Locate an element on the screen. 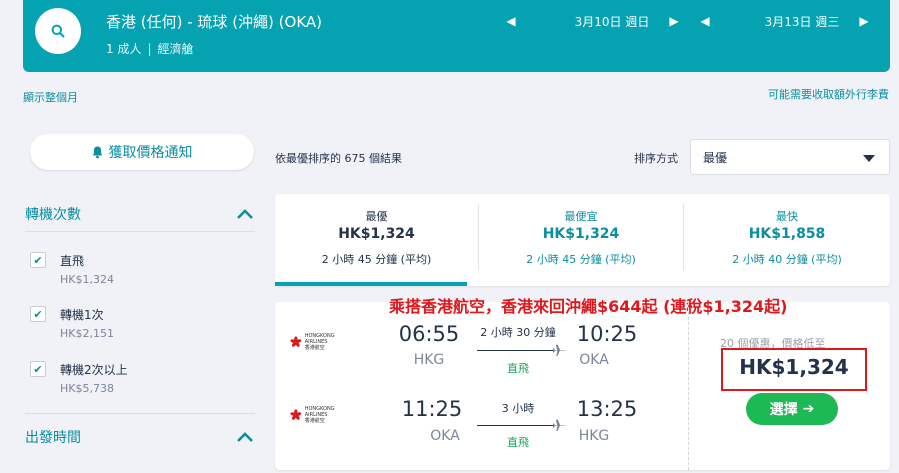 The image size is (899, 473). tab-label: 最優 is located at coordinates (376, 216).